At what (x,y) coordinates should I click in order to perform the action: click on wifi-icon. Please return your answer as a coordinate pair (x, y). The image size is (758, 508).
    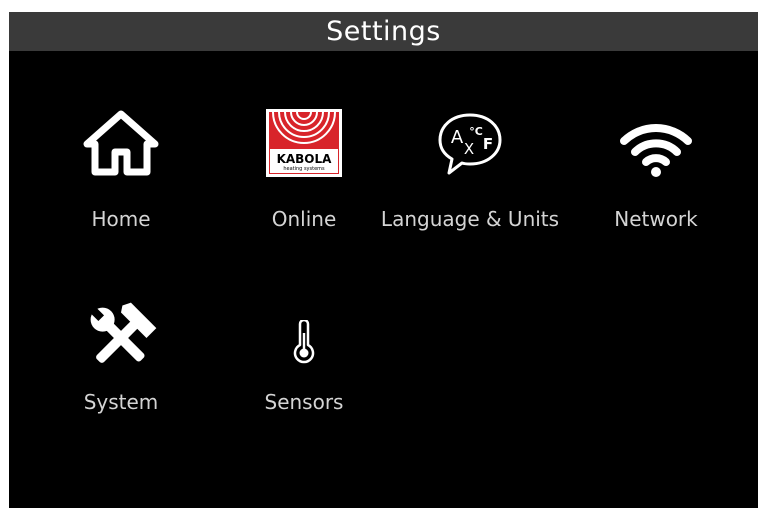
    Looking at the image, I should click on (656, 151).